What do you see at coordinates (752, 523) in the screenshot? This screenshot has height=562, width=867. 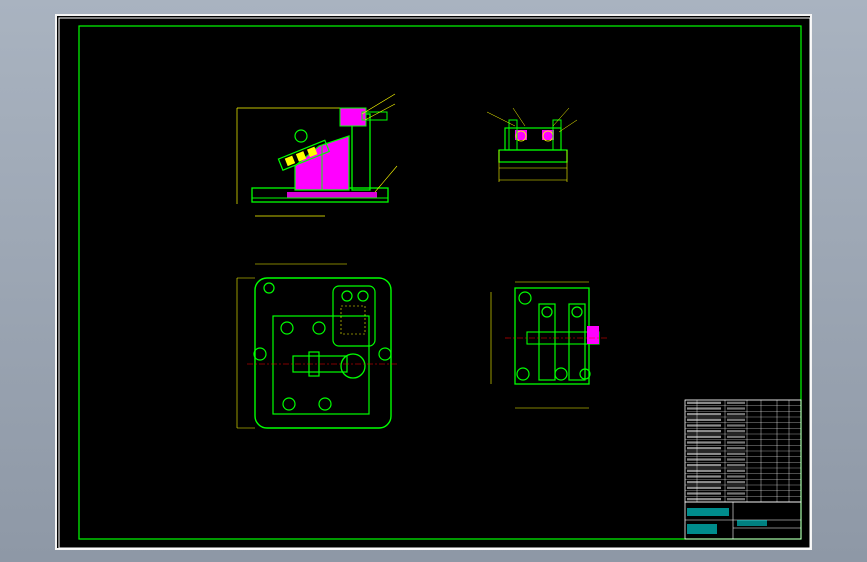 I see `title-block-company-field` at bounding box center [752, 523].